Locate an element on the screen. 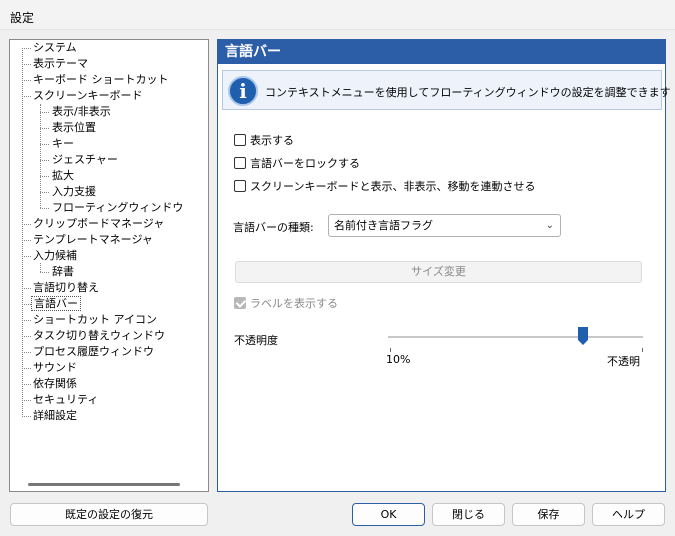 This screenshot has height=536, width=675. tree-item-input-assist: 入力支援 is located at coordinates (74, 191).